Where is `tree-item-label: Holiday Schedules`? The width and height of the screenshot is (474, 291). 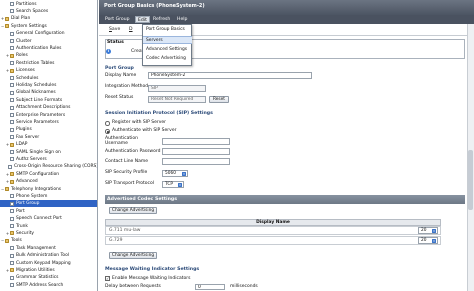
tree-item-label: Holiday Schedules is located at coordinates (36, 85).